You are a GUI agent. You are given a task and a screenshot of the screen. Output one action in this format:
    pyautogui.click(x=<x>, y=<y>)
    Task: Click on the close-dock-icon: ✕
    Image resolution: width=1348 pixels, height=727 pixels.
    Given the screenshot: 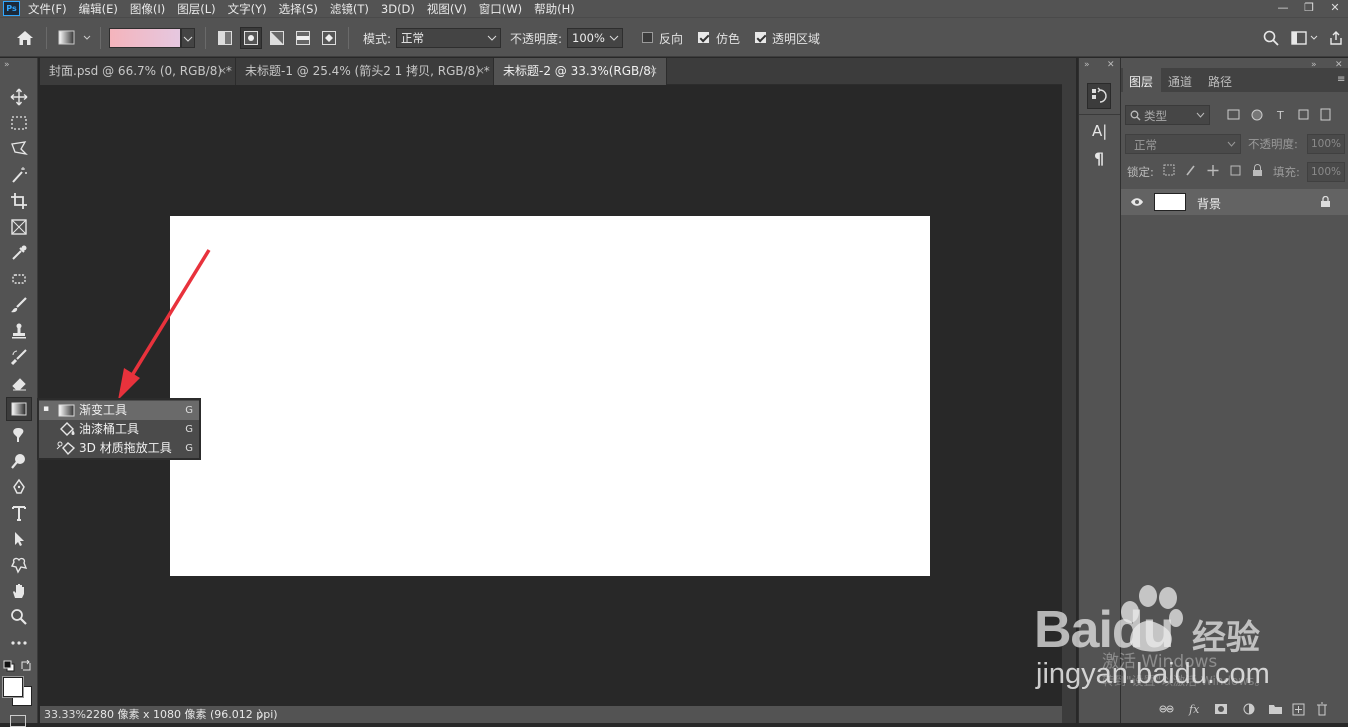 What is the action you would take?
    pyautogui.click(x=1111, y=65)
    